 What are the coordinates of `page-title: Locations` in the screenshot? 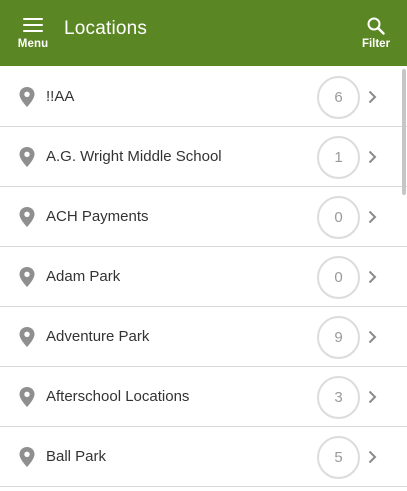 It's located at (106, 28).